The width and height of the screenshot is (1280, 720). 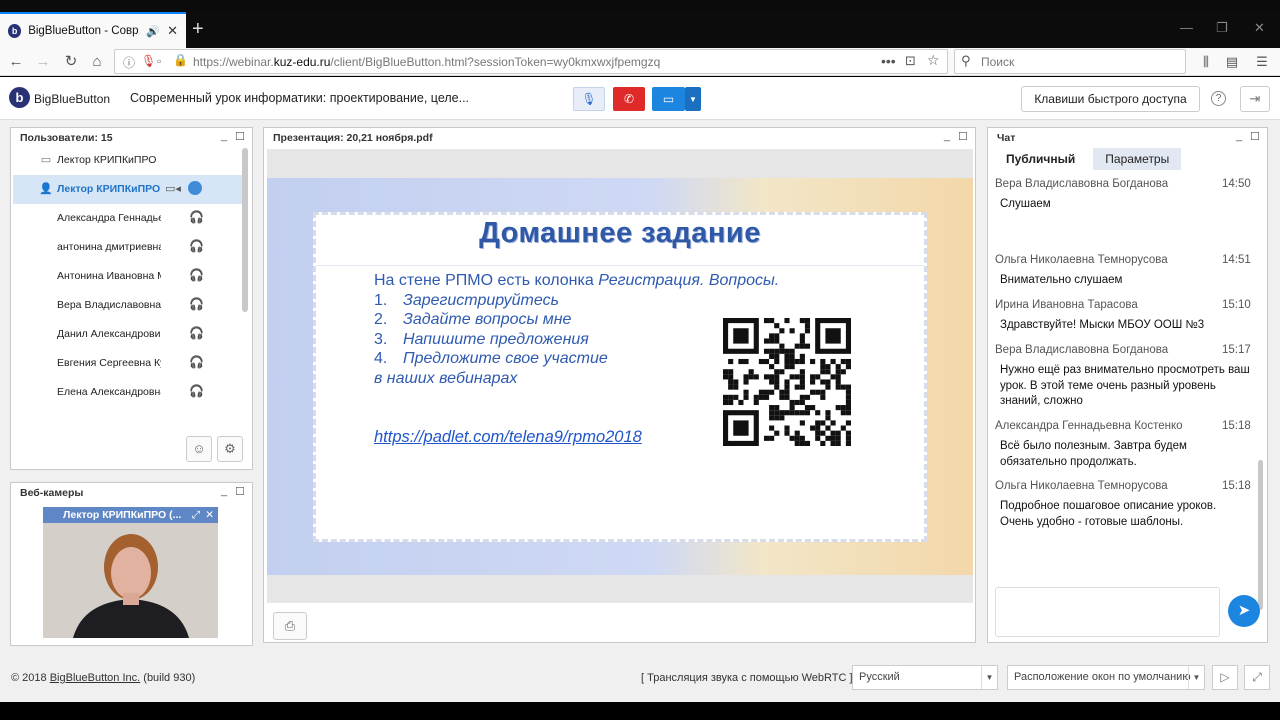 I want to click on menu-icon: ☰, so click(x=1262, y=62).